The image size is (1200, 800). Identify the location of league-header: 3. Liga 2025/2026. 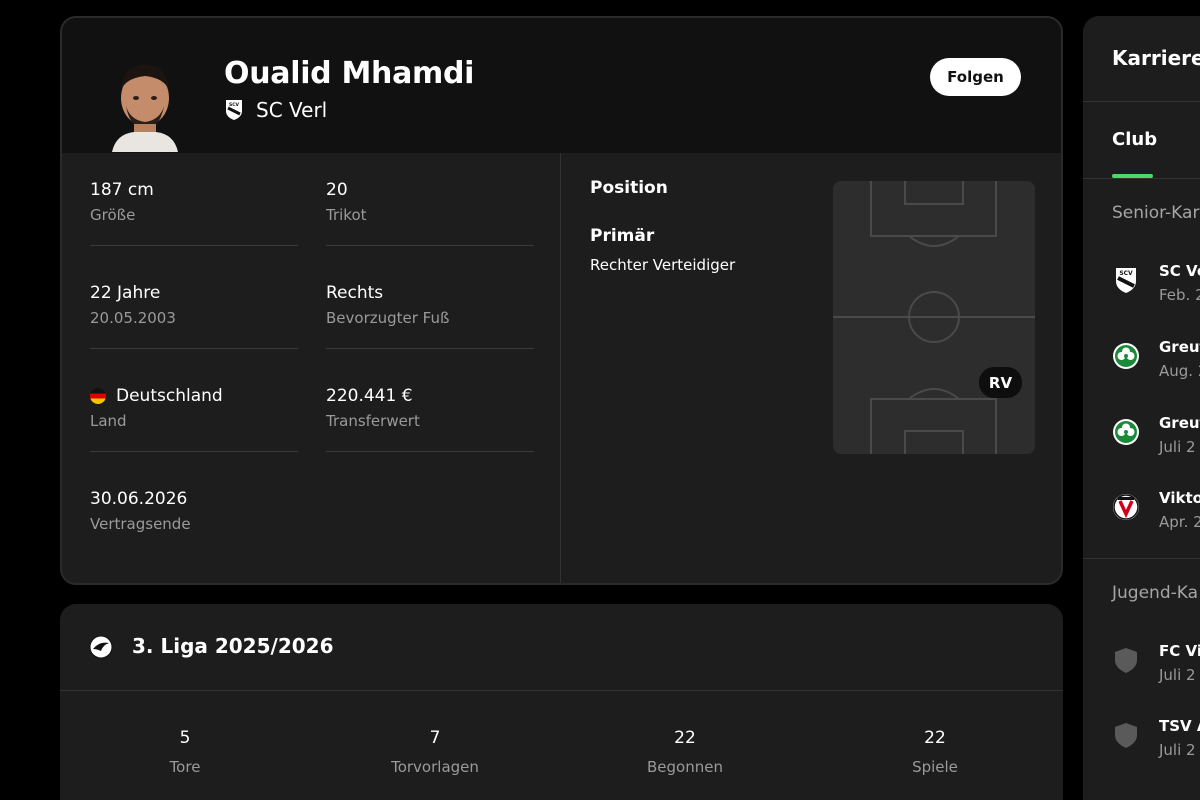
(561, 647).